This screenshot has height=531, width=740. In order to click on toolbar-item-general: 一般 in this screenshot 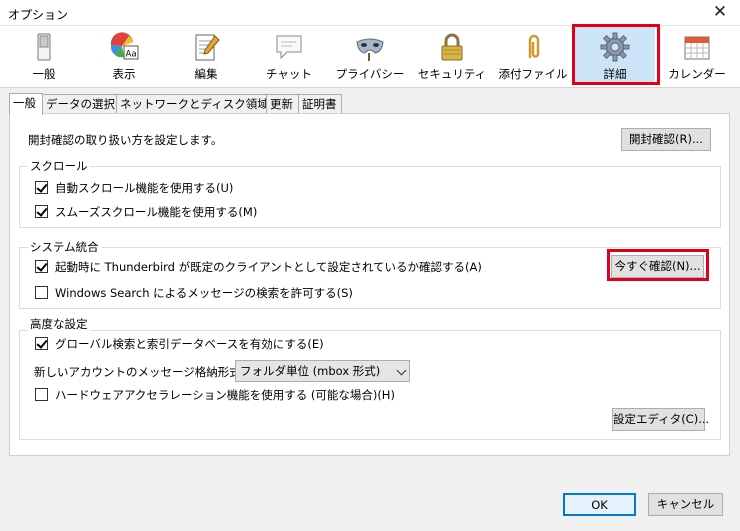, I will do `click(44, 55)`.